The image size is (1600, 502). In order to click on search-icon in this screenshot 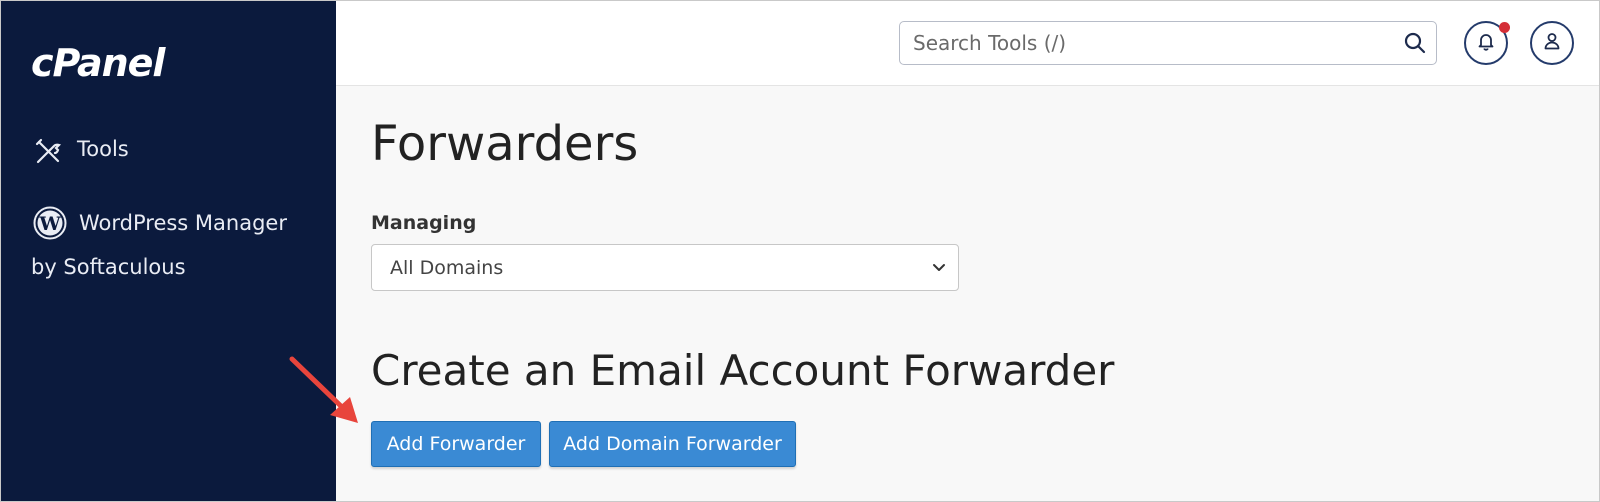, I will do `click(1415, 45)`.